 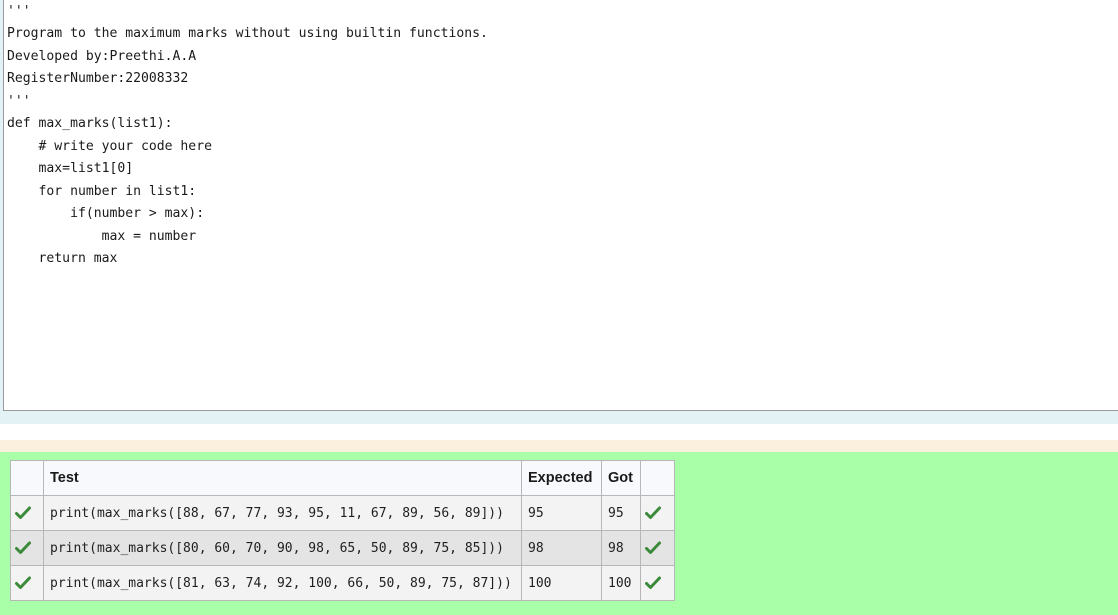 What do you see at coordinates (561, 583) in the screenshot?
I see `expected-value: 100` at bounding box center [561, 583].